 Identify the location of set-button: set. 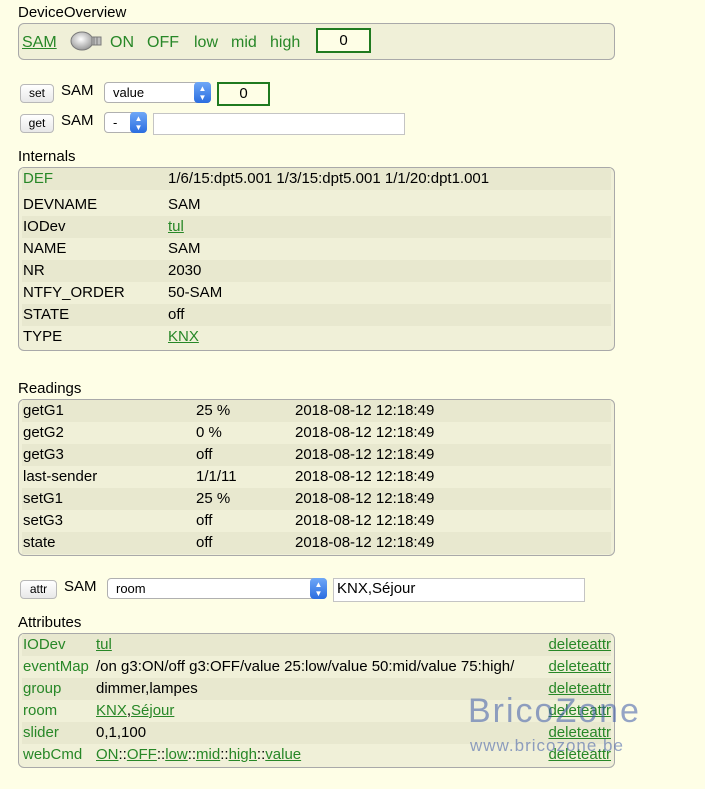
(37, 93).